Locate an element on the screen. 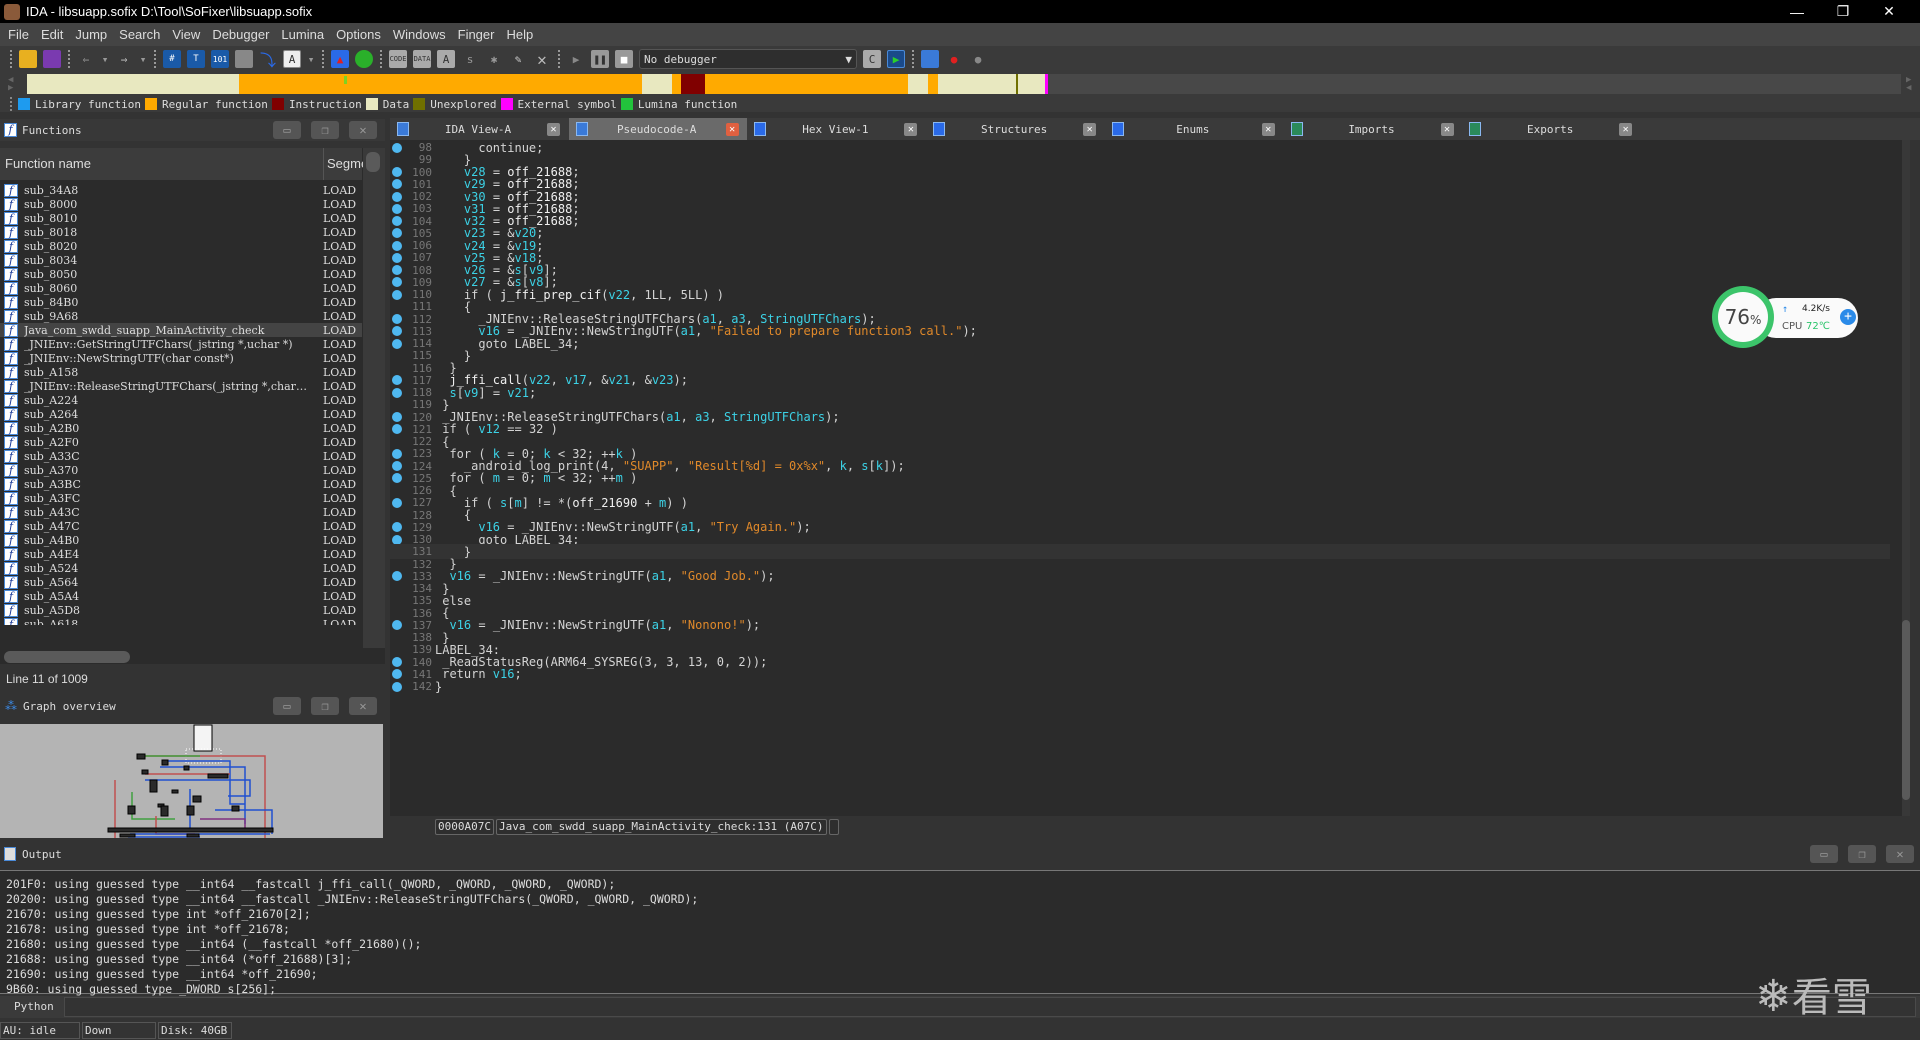  function-row: f sub_A224 LOAD is located at coordinates (181, 400).